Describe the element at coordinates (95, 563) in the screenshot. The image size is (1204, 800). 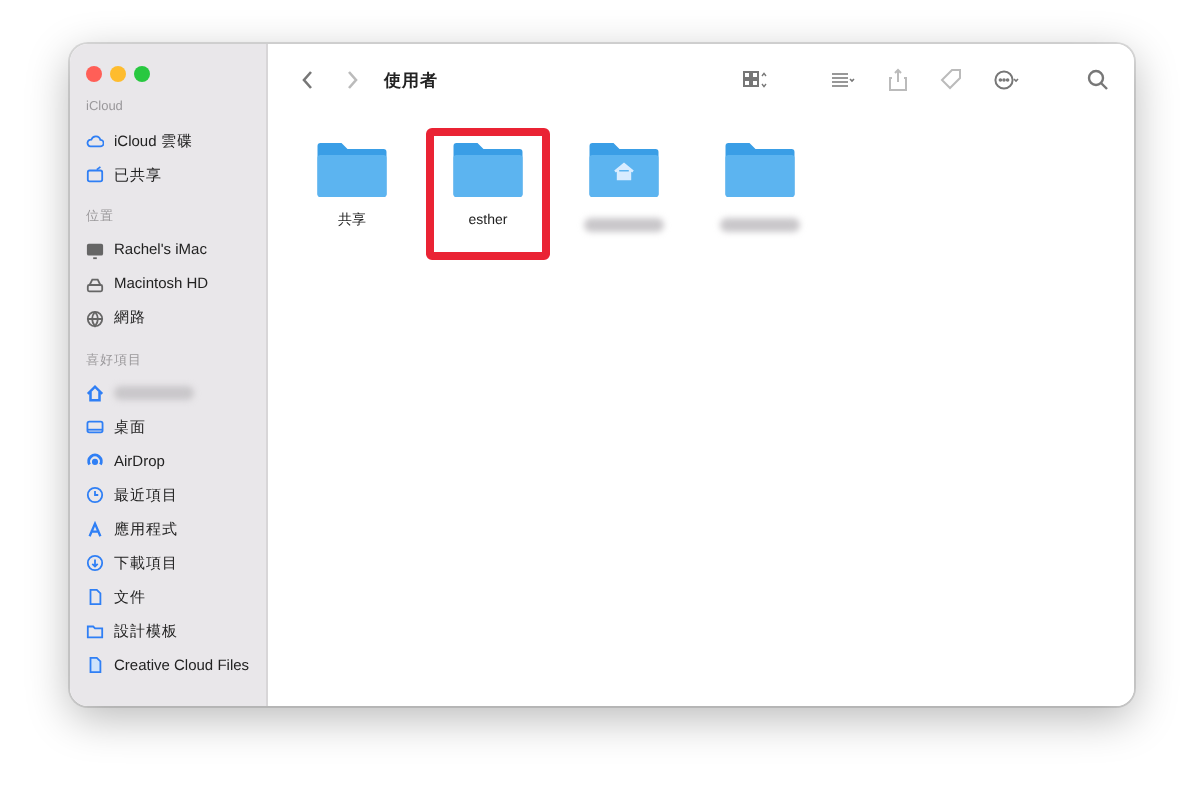
I see `download-icon` at that location.